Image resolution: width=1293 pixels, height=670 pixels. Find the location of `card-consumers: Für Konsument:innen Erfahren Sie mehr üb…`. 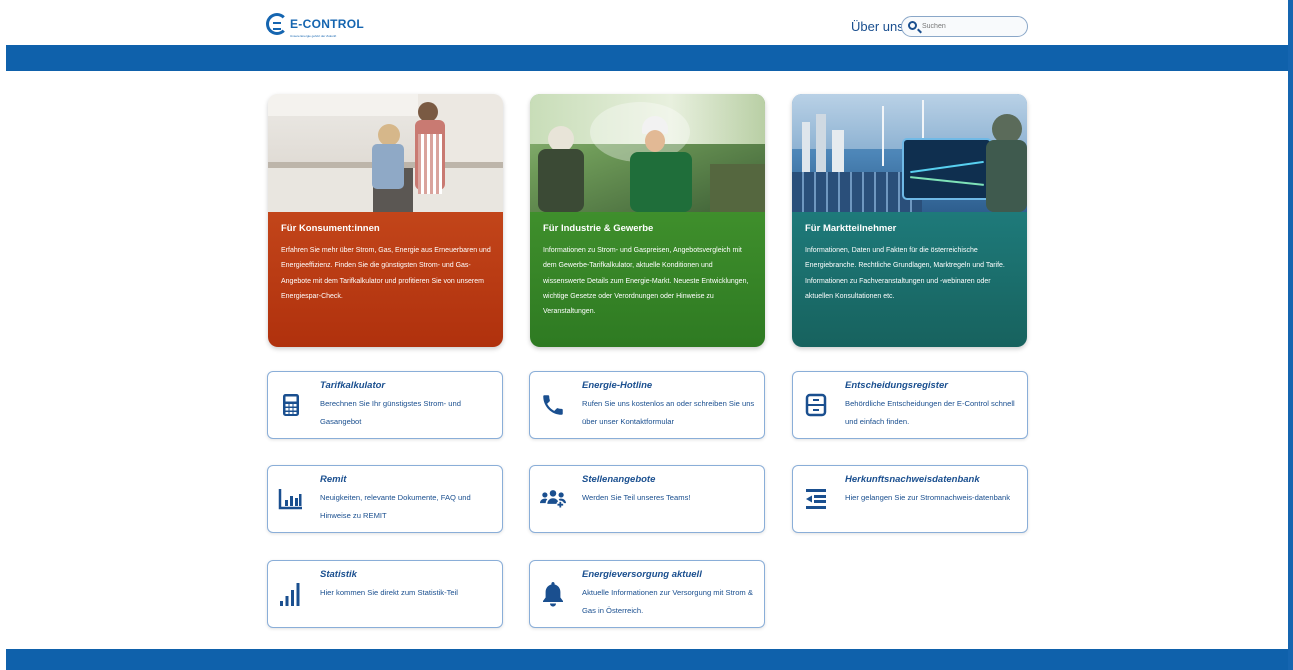

card-consumers: Für Konsument:innen Erfahren Sie mehr üb… is located at coordinates (385, 220).